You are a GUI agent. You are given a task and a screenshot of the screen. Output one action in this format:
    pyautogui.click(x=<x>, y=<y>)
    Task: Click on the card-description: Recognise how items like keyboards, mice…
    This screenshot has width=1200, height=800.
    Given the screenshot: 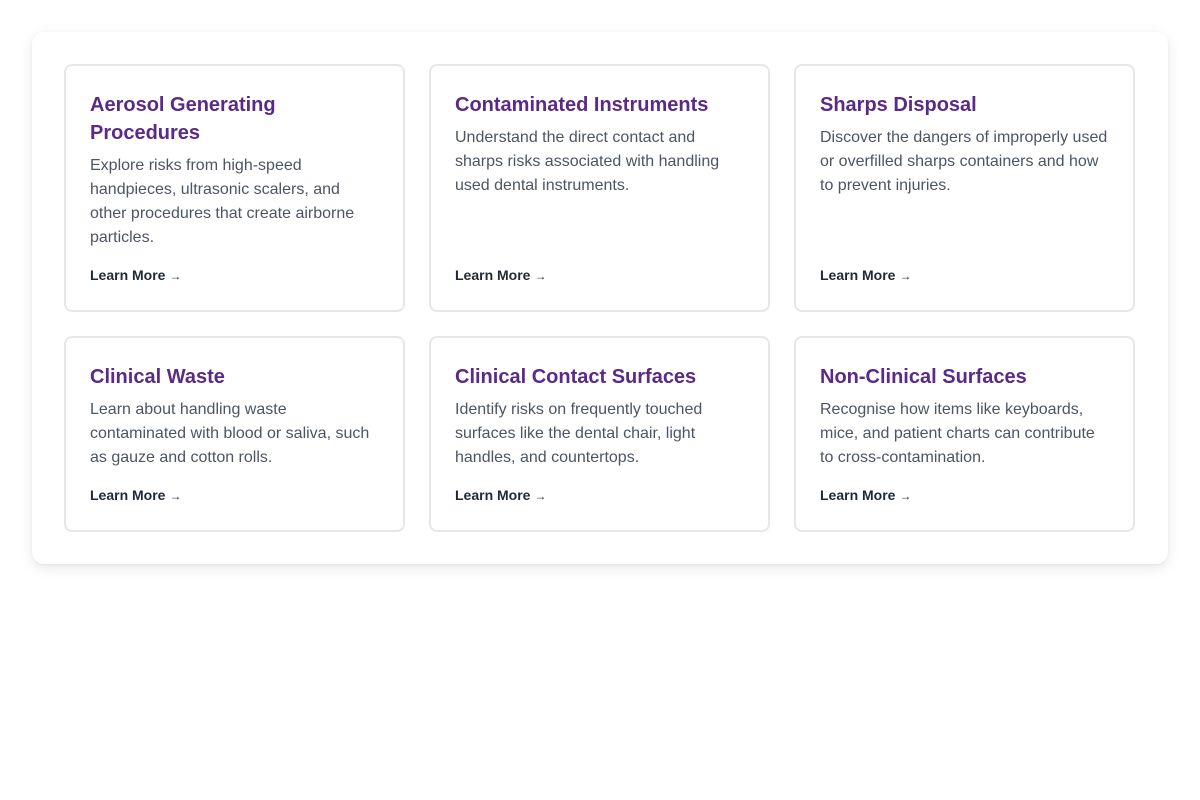 What is the action you would take?
    pyautogui.click(x=957, y=433)
    